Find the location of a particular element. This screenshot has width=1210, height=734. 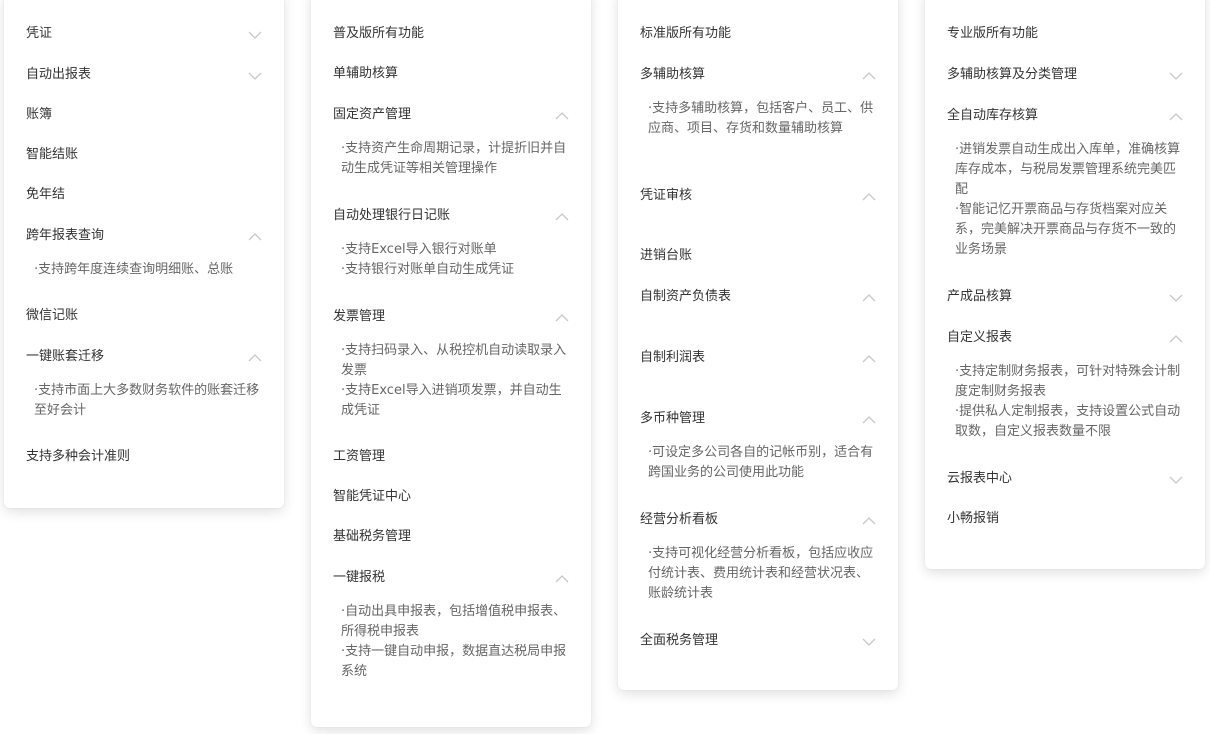

feature-no-year-end: 免年结 is located at coordinates (46, 194).